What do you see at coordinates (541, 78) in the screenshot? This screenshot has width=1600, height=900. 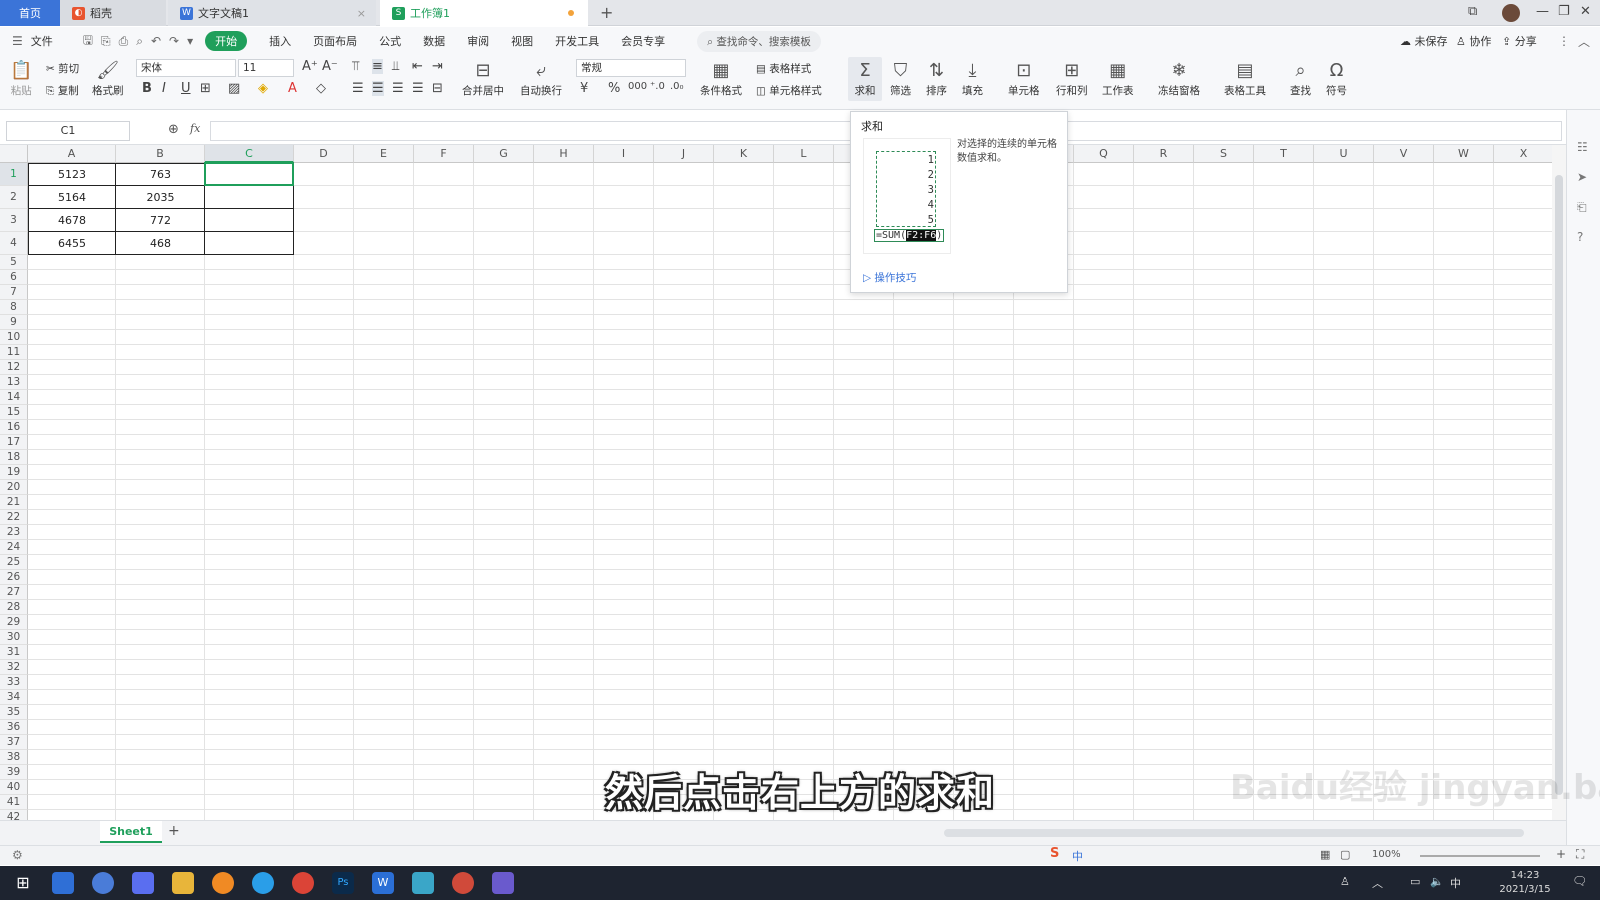 I see `wrap-text-button: ⤶ 自动换行` at bounding box center [541, 78].